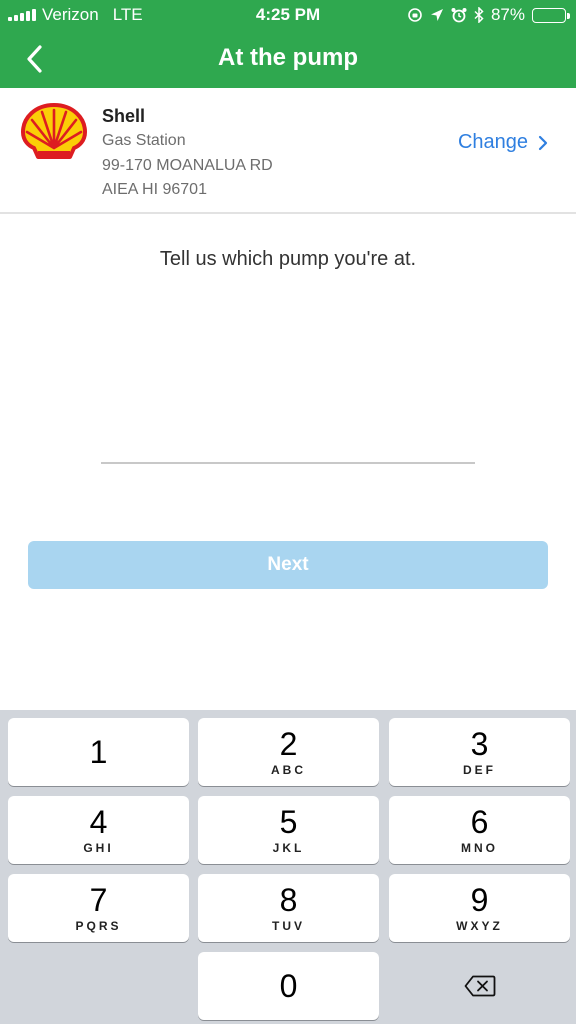 This screenshot has height=1024, width=576. I want to click on key-letters: TUV, so click(288, 926).